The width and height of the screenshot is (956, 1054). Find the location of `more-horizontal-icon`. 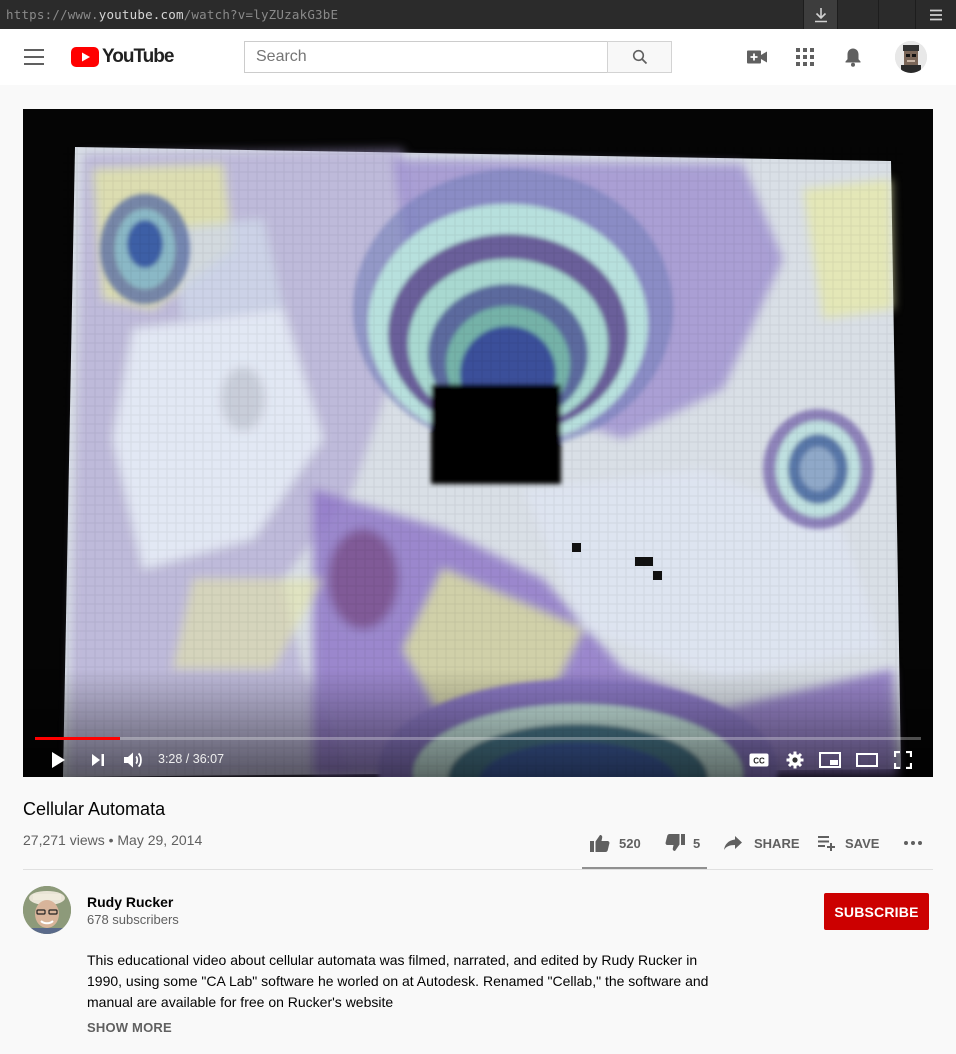

more-horizontal-icon is located at coordinates (913, 843).